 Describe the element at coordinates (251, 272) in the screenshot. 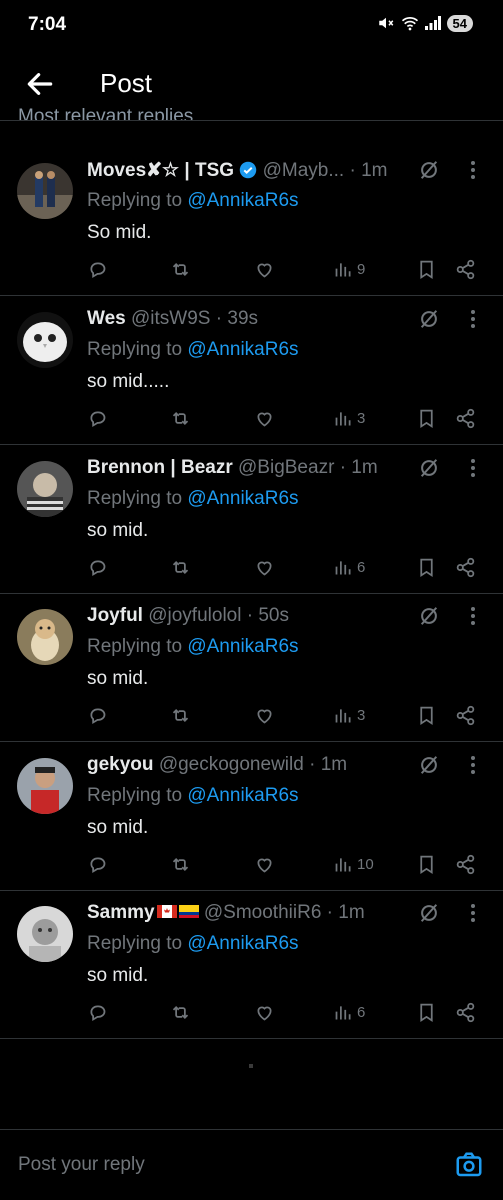

I see `action-bar: 9` at that location.